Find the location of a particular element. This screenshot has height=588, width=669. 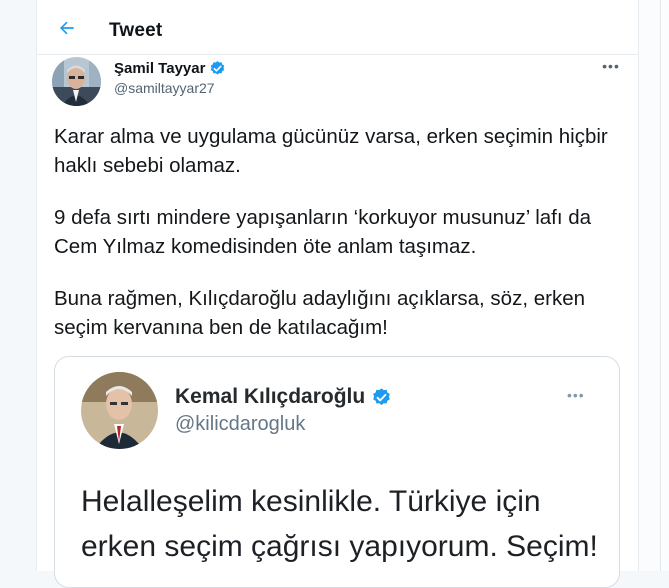

page-title: Tweet is located at coordinates (136, 30).